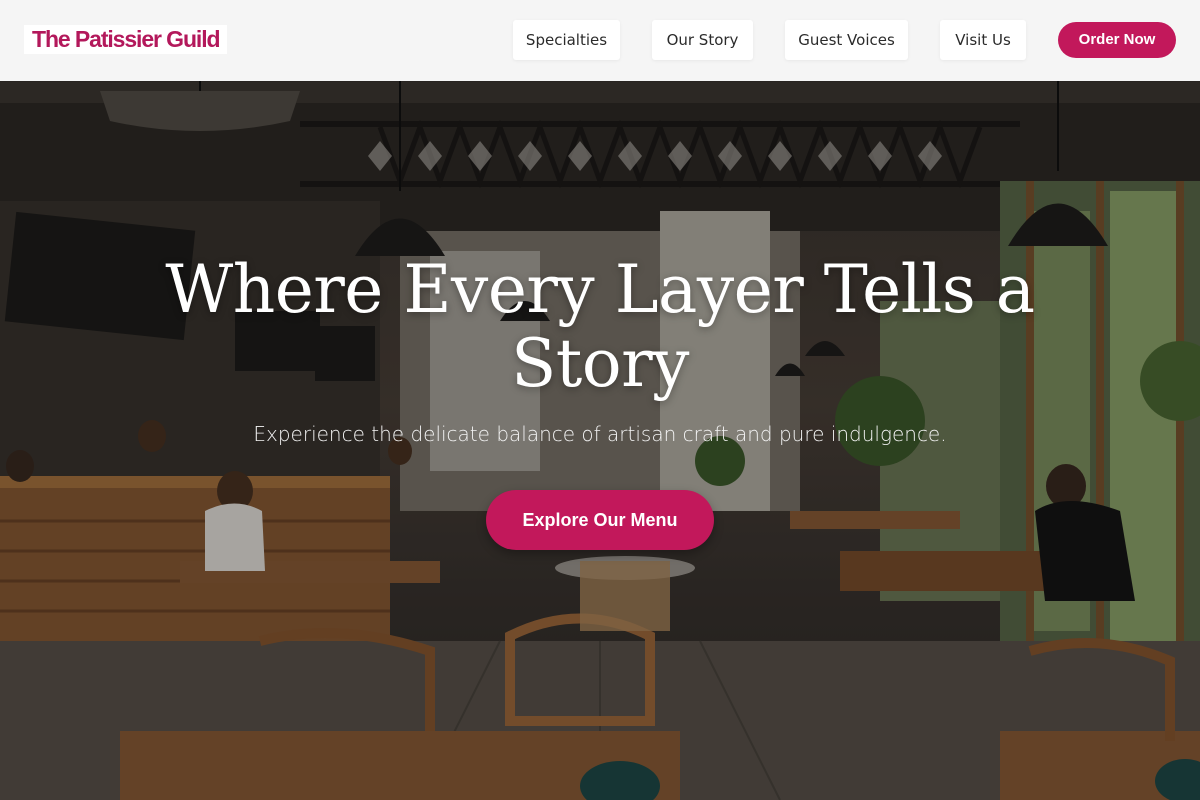 This screenshot has height=800, width=1200. I want to click on order-now-button: Order Now, so click(1117, 40).